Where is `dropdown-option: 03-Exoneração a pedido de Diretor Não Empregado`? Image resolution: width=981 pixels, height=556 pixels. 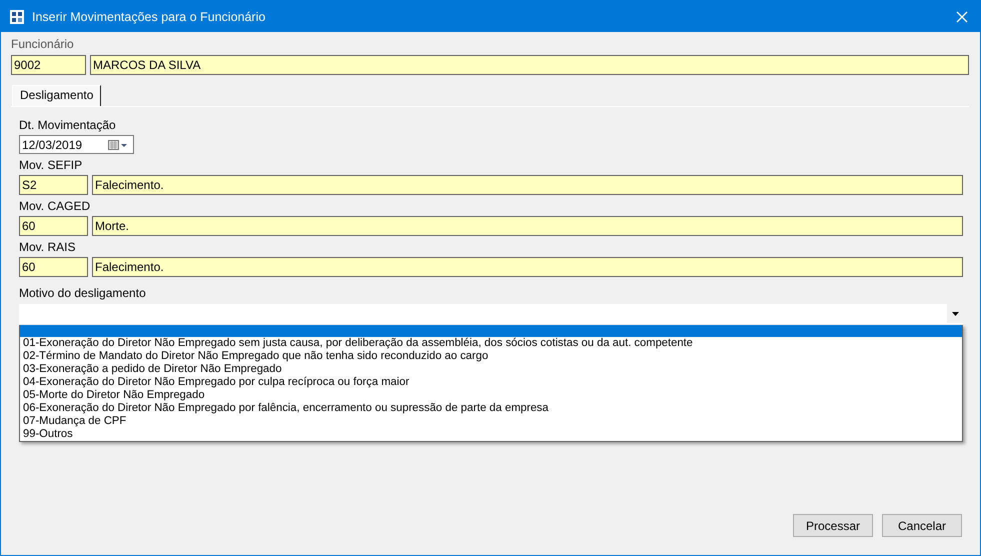
dropdown-option: 03-Exoneração a pedido de Diretor Não Empregado is located at coordinates (491, 369).